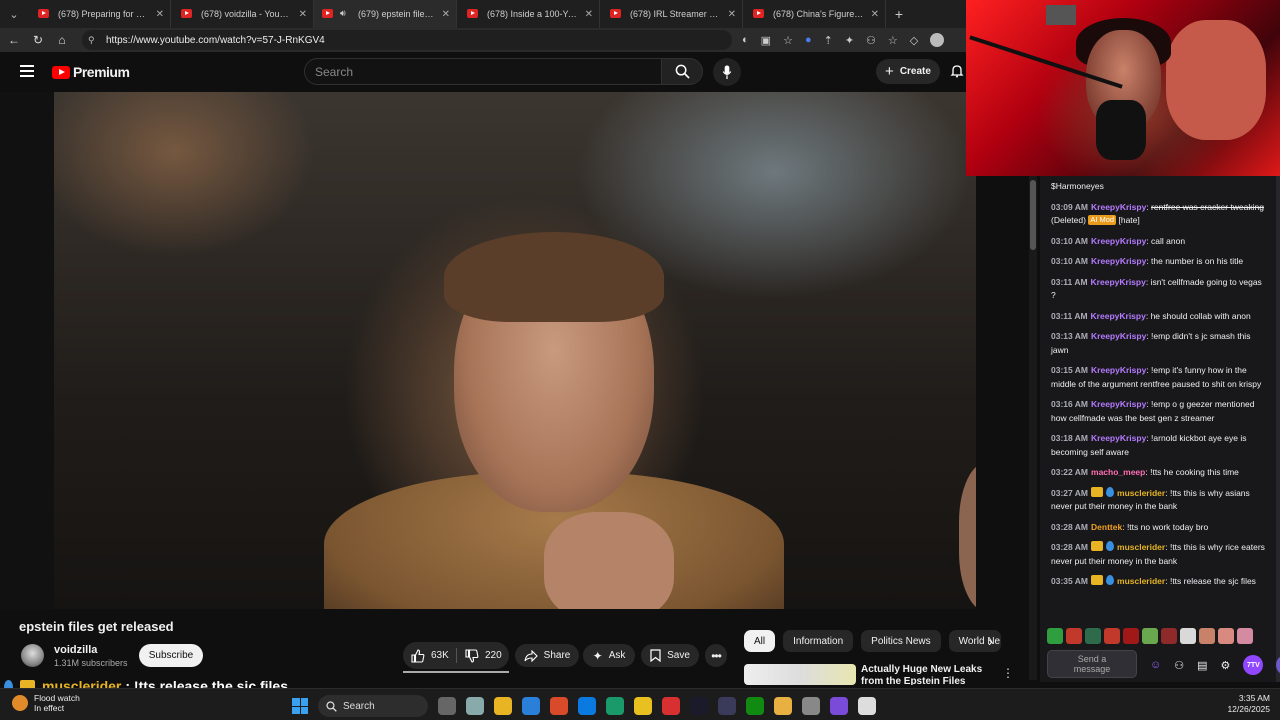 This screenshot has height=720, width=1280. Describe the element at coordinates (609, 655) in the screenshot. I see `ask-button: ✦ Ask` at that location.